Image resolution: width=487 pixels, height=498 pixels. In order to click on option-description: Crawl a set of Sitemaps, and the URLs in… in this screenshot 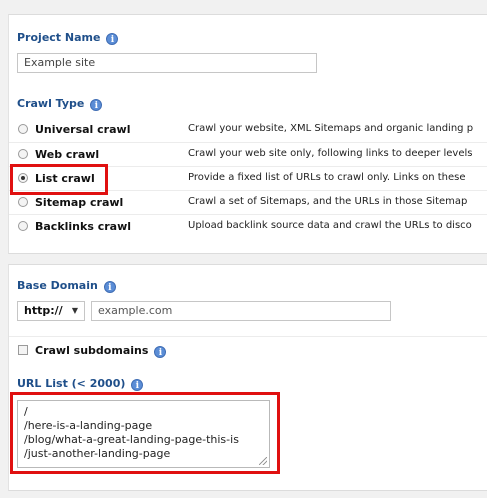, I will do `click(328, 201)`.